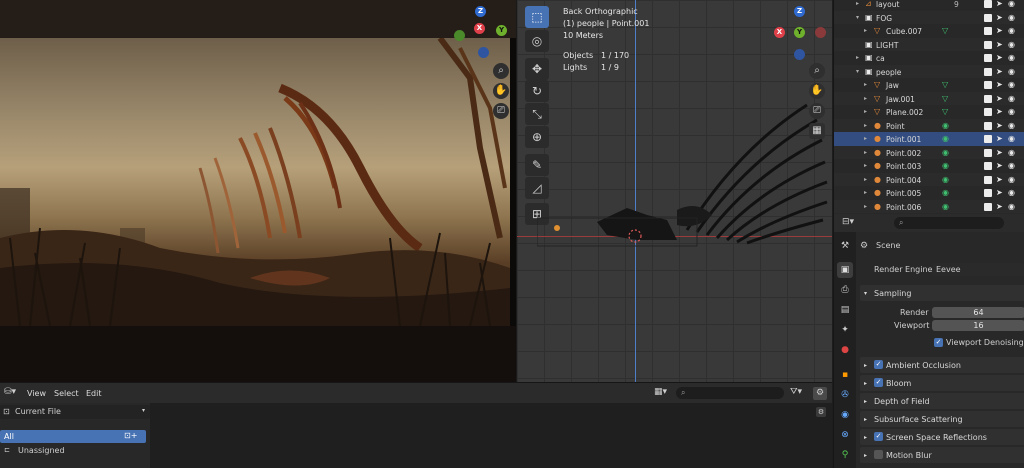 The image size is (1024, 468). I want to click on gear-icon: ⚙, so click(821, 412).